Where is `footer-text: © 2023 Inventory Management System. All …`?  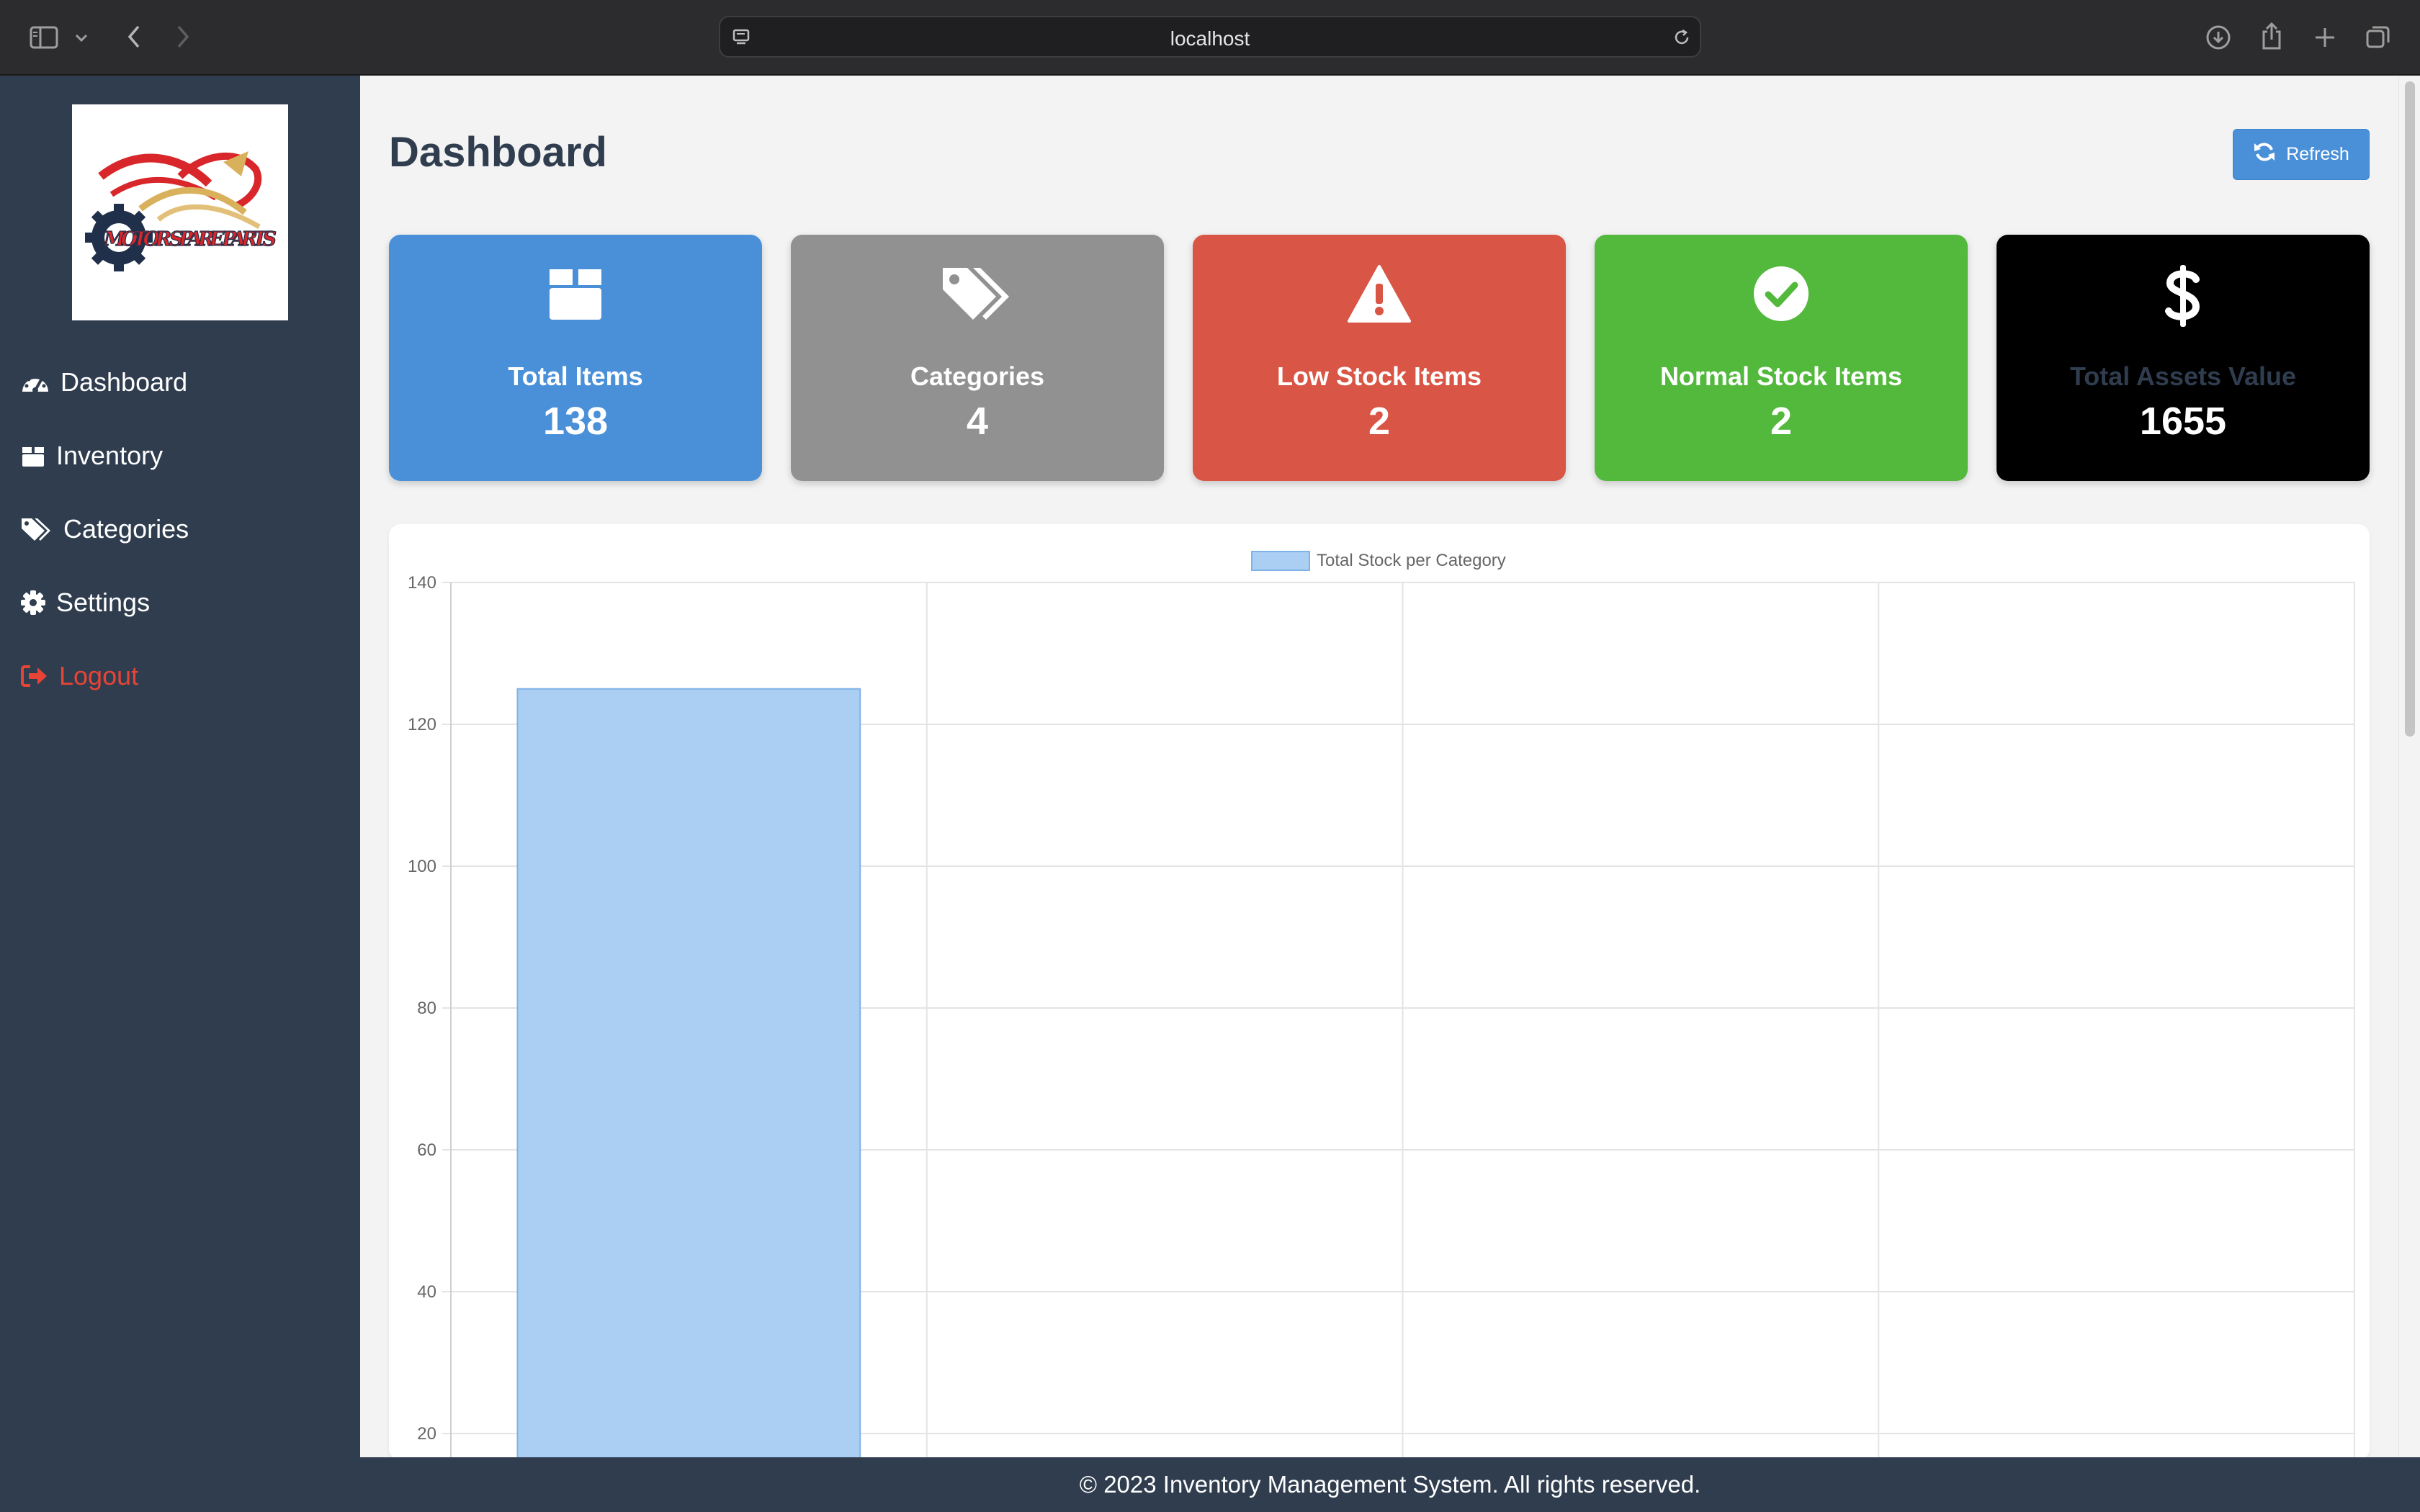 footer-text: © 2023 Inventory Management System. All … is located at coordinates (1390, 1484).